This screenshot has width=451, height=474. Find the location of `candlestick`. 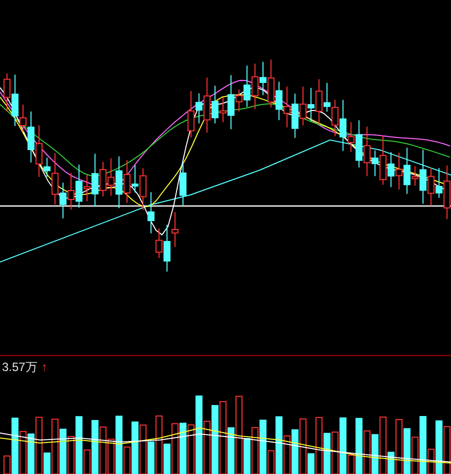

candlestick is located at coordinates (183, 184).